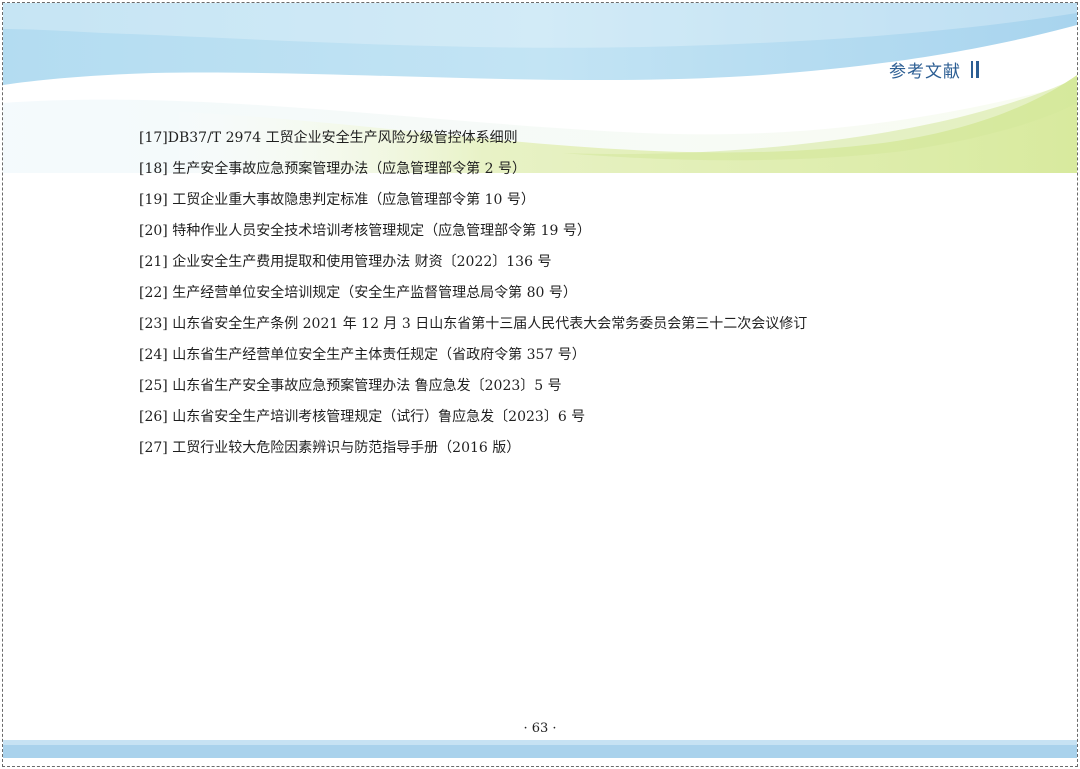 The image size is (1080, 769). Describe the element at coordinates (358, 293) in the screenshot. I see `reference-item-22: [22] 生产经营单位安全培训规定（安全生产监督管理总局令第 80 号）` at that location.